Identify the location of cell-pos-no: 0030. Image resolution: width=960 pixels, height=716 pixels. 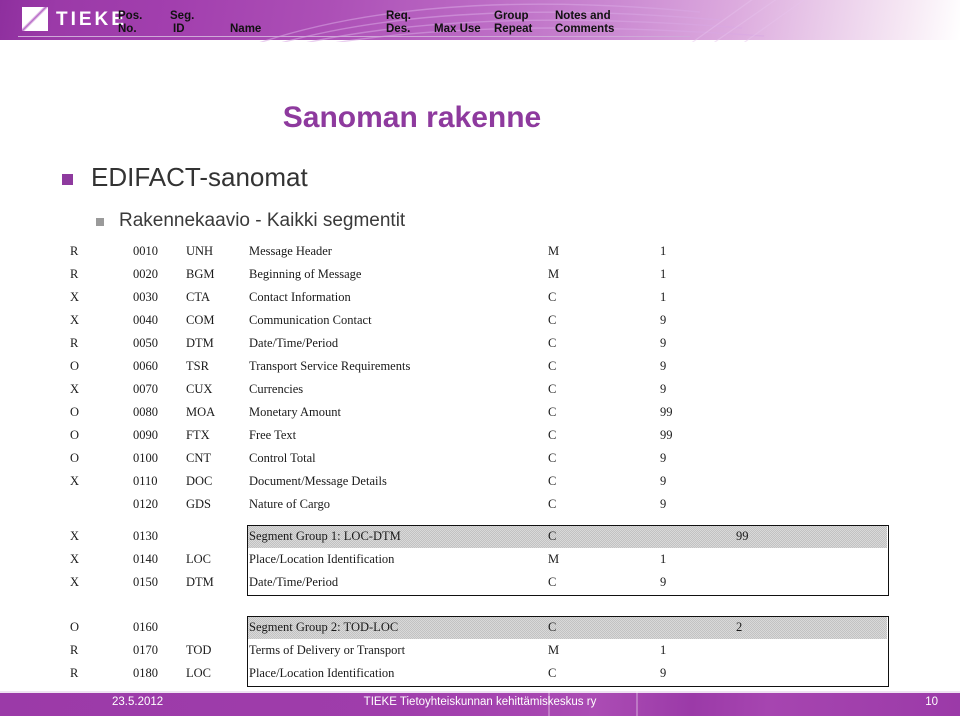
(145, 297).